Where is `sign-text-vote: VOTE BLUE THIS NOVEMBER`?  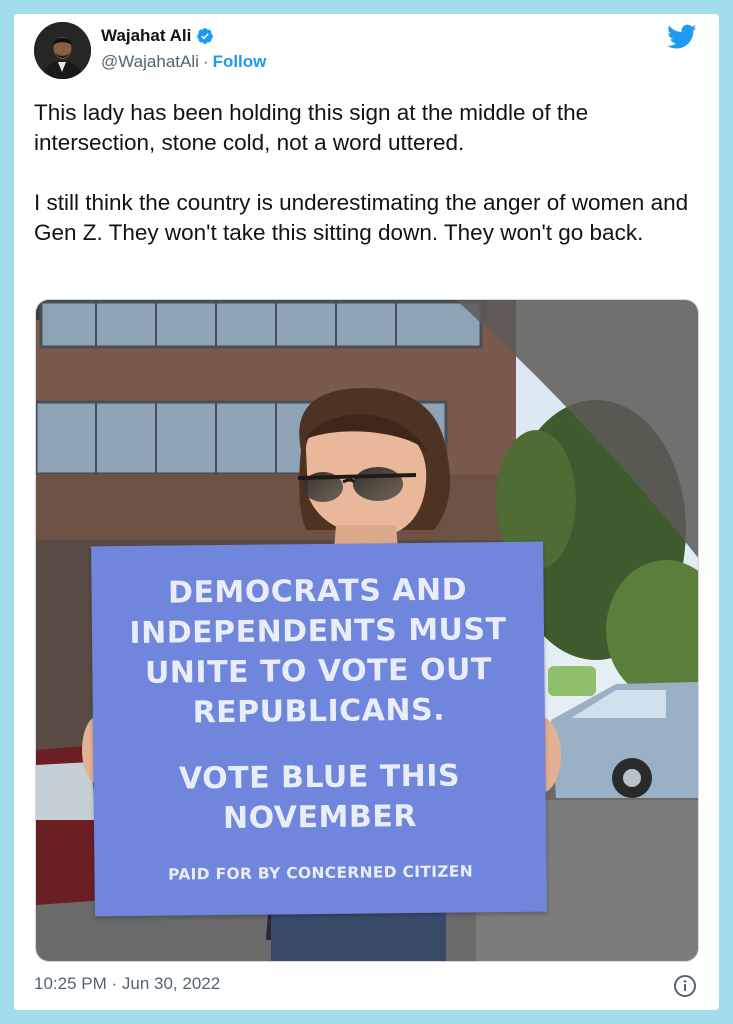
sign-text-vote: VOTE BLUE THIS NOVEMBER is located at coordinates (319, 797).